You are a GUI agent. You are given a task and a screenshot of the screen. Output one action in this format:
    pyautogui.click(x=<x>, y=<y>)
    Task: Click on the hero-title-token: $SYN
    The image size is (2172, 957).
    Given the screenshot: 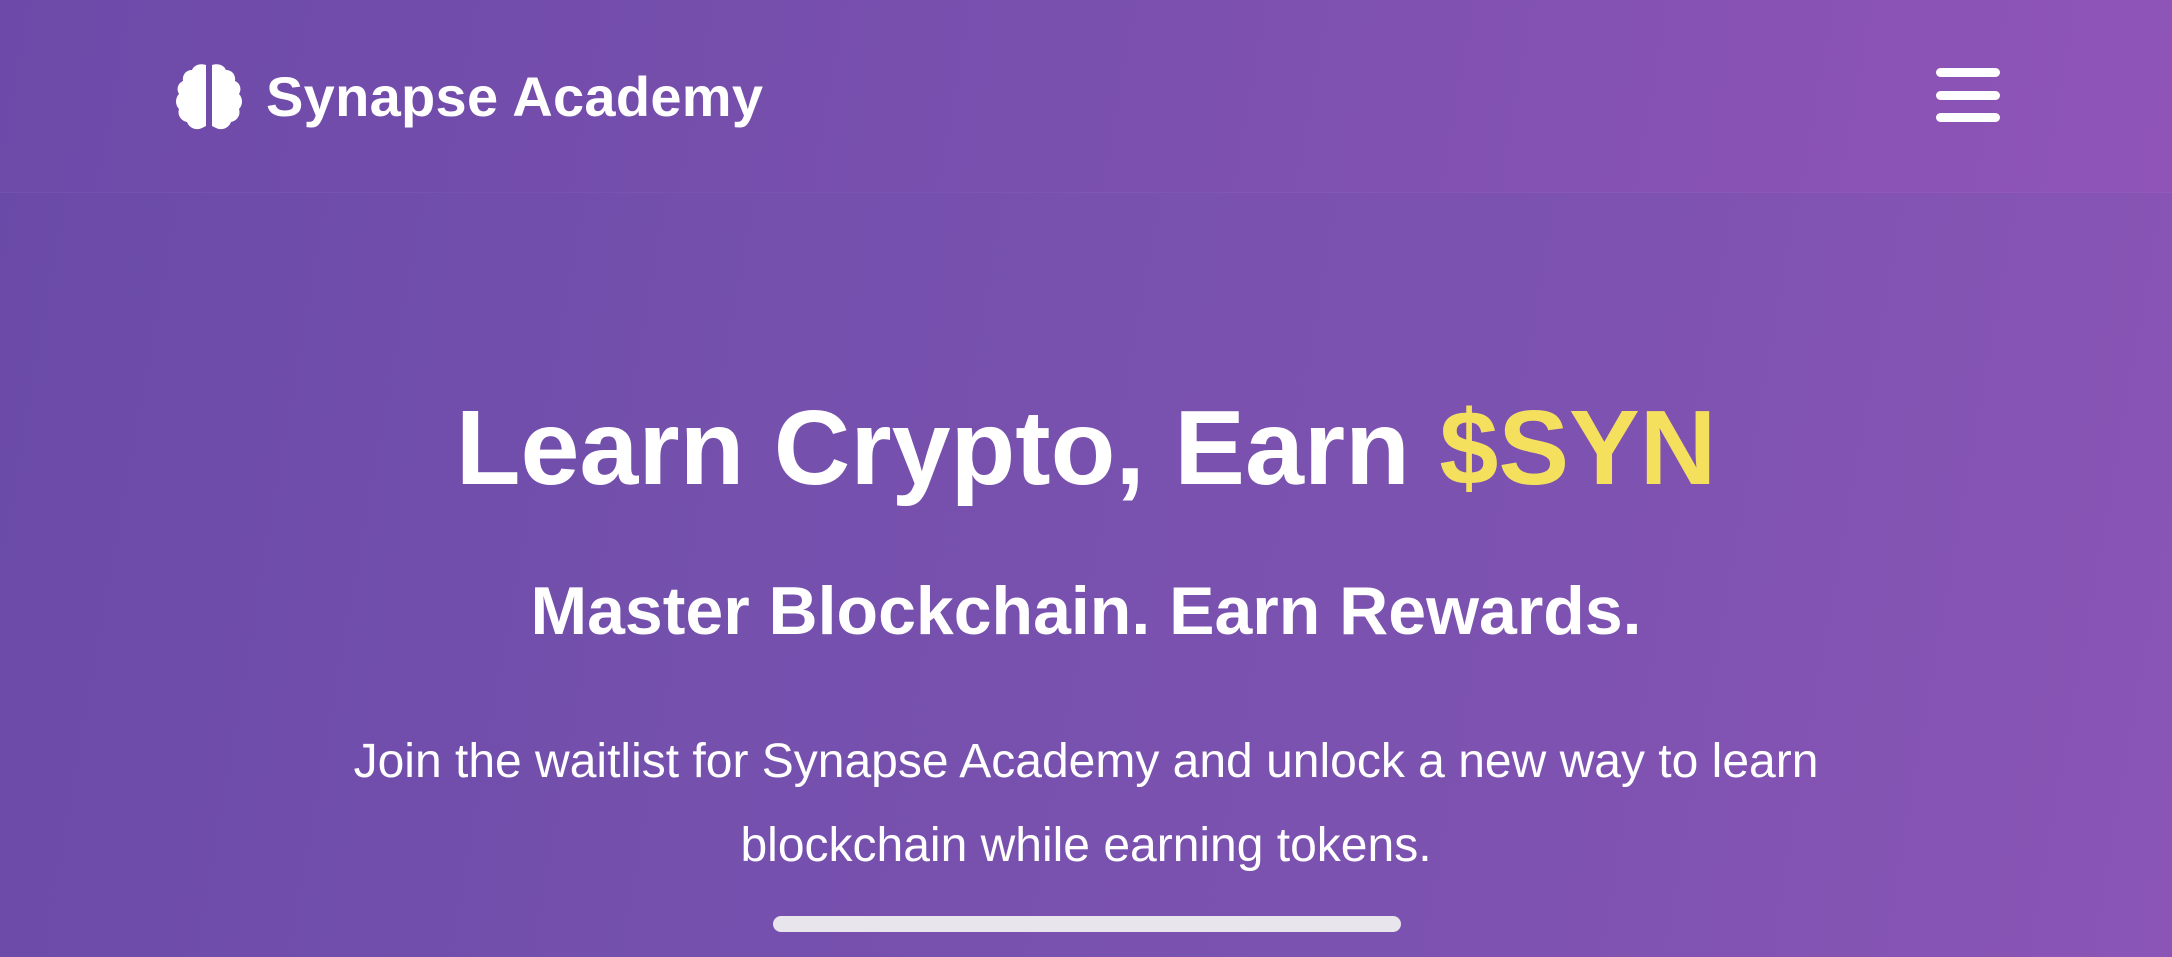 What is the action you would take?
    pyautogui.click(x=1578, y=448)
    